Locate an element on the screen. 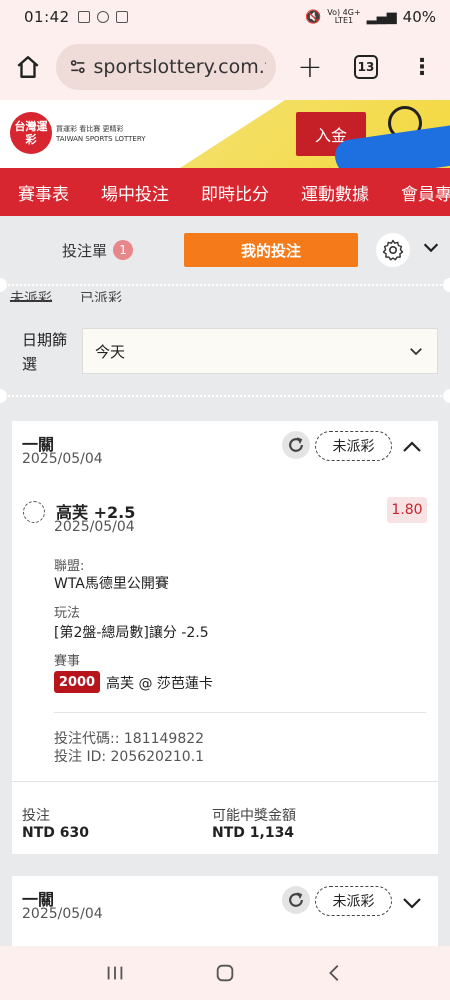 The height and width of the screenshot is (1000, 450). signal-icon: ▂▄▆ is located at coordinates (381, 17).